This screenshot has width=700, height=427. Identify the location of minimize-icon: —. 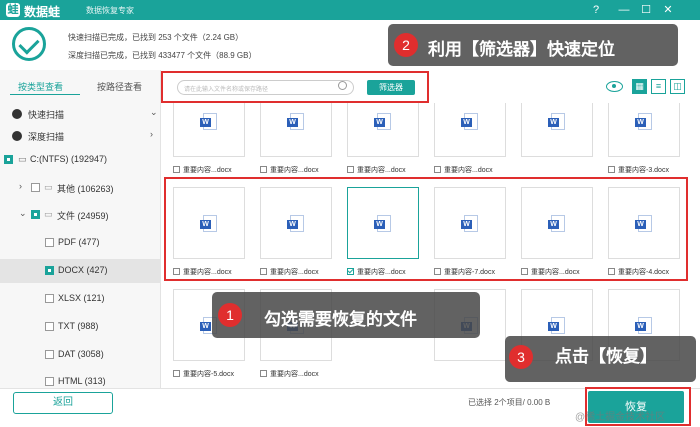
(624, 10).